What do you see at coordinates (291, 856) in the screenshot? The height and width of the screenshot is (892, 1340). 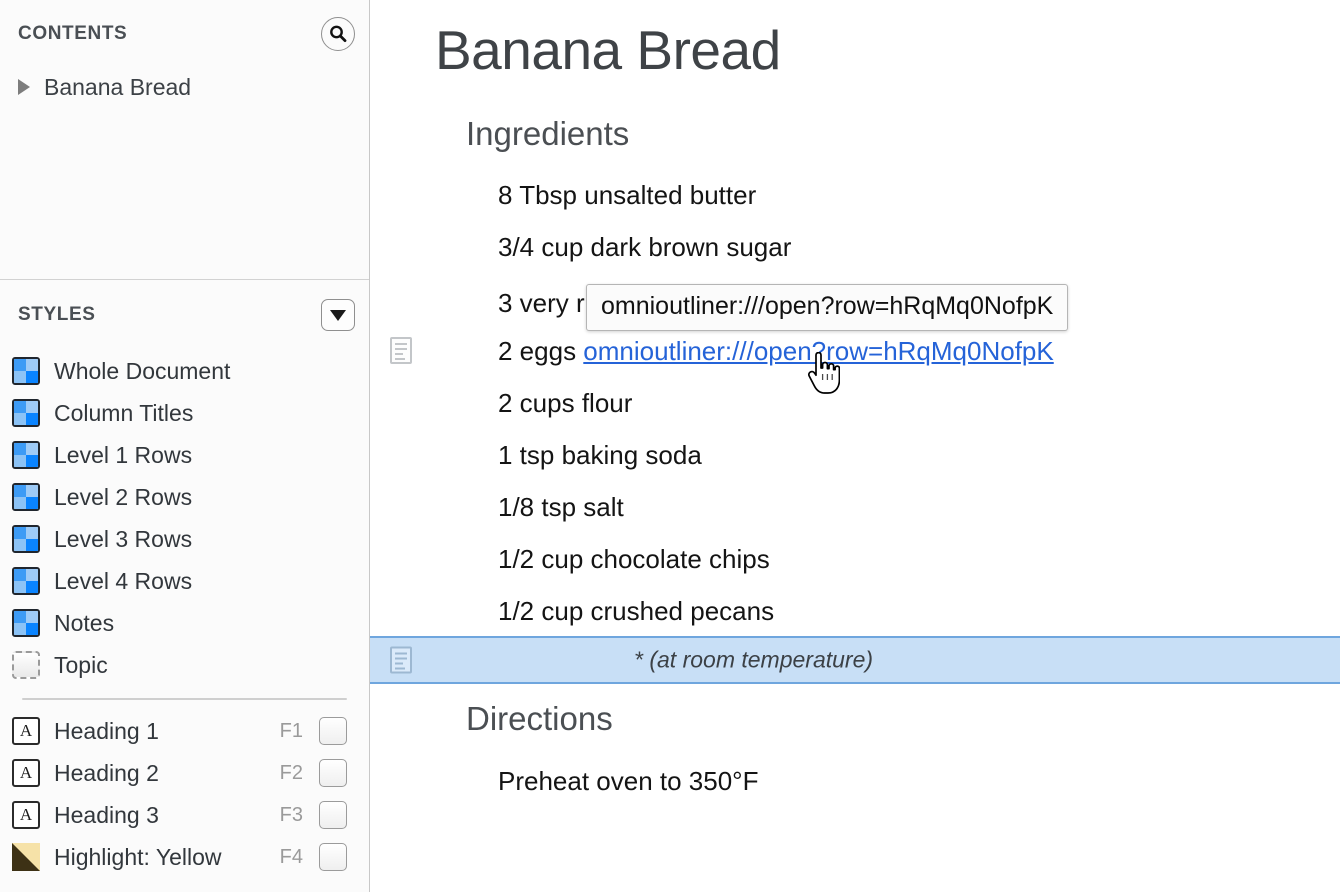 I see `named-style-shortcut: F4` at bounding box center [291, 856].